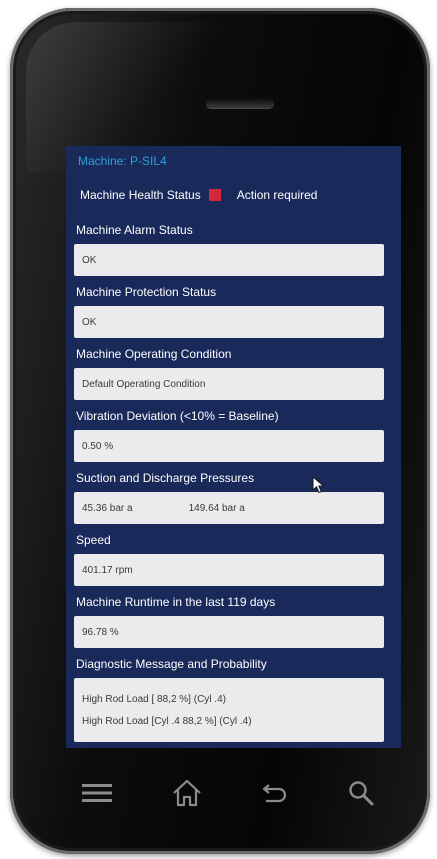  Describe the element at coordinates (229, 570) in the screenshot. I see `speed-field: 401.17 rpm` at that location.